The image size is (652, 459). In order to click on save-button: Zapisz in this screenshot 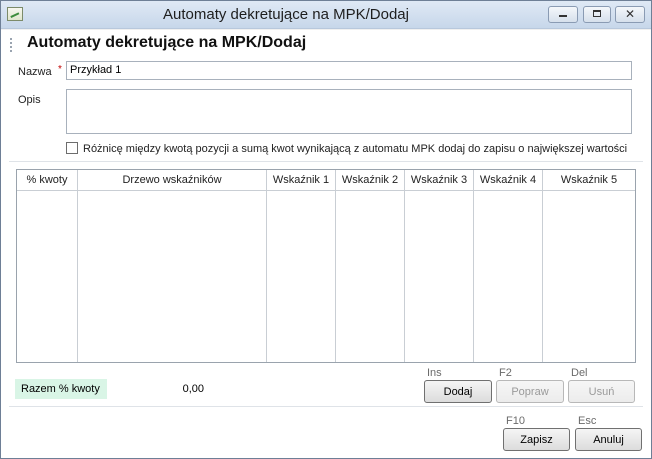, I will do `click(536, 439)`.